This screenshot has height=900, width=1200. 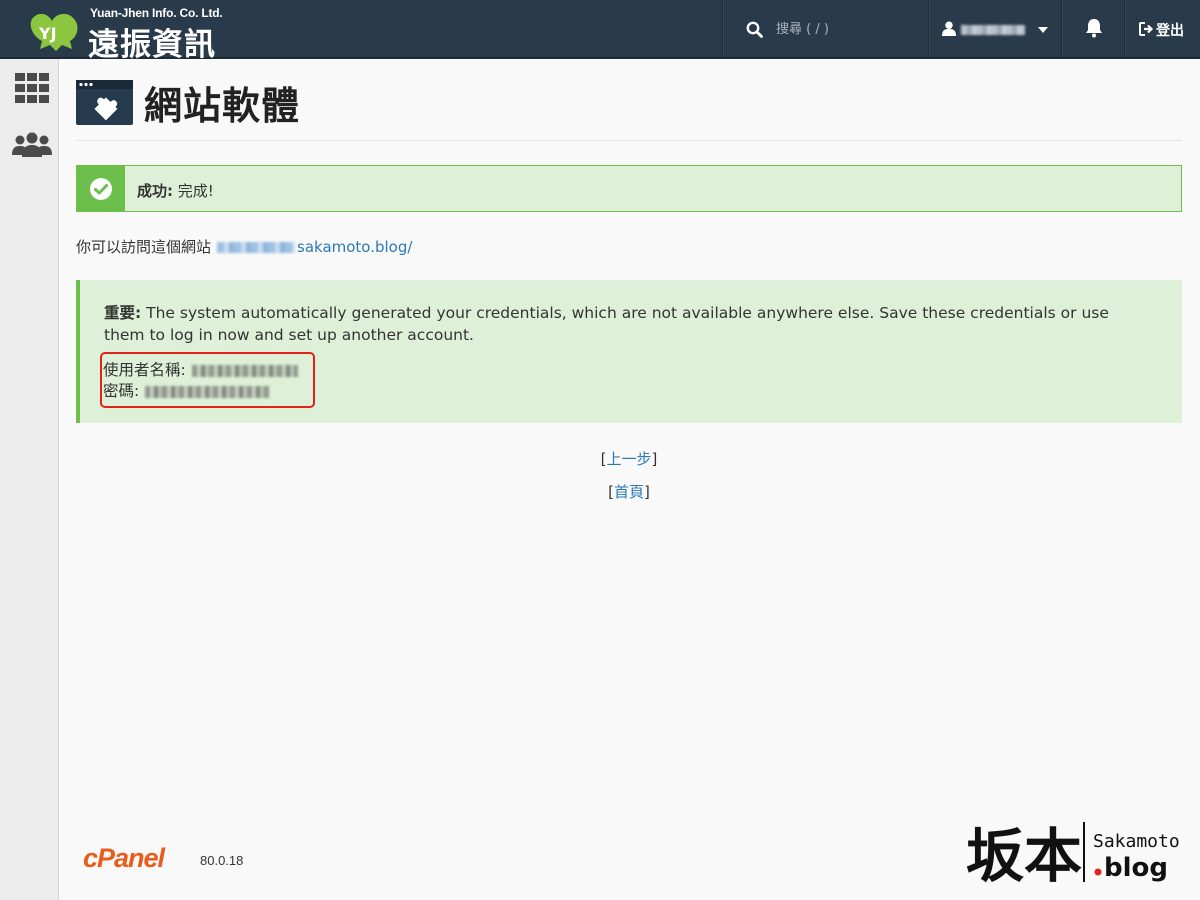 What do you see at coordinates (104, 102) in the screenshot?
I see `website-software-icon` at bounding box center [104, 102].